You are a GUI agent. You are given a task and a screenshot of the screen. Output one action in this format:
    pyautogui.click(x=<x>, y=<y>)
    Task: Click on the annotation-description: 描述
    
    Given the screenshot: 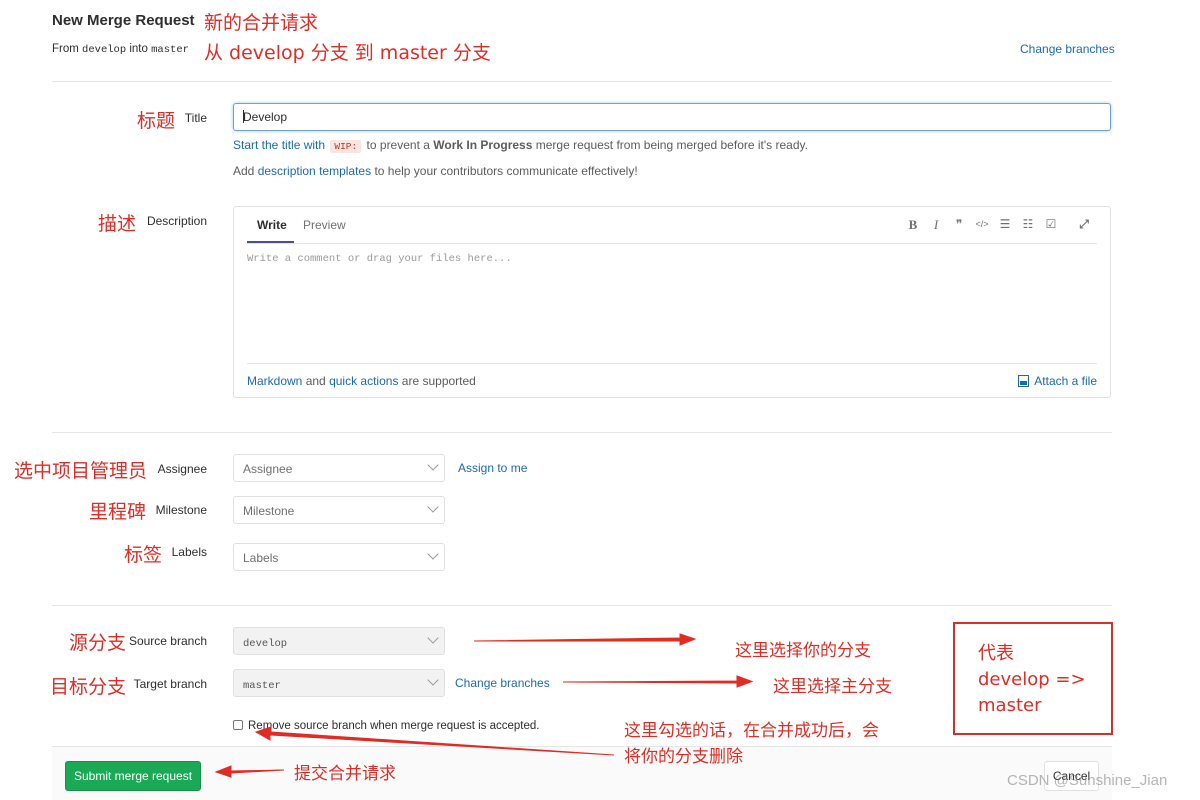 What is the action you would take?
    pyautogui.click(x=117, y=224)
    